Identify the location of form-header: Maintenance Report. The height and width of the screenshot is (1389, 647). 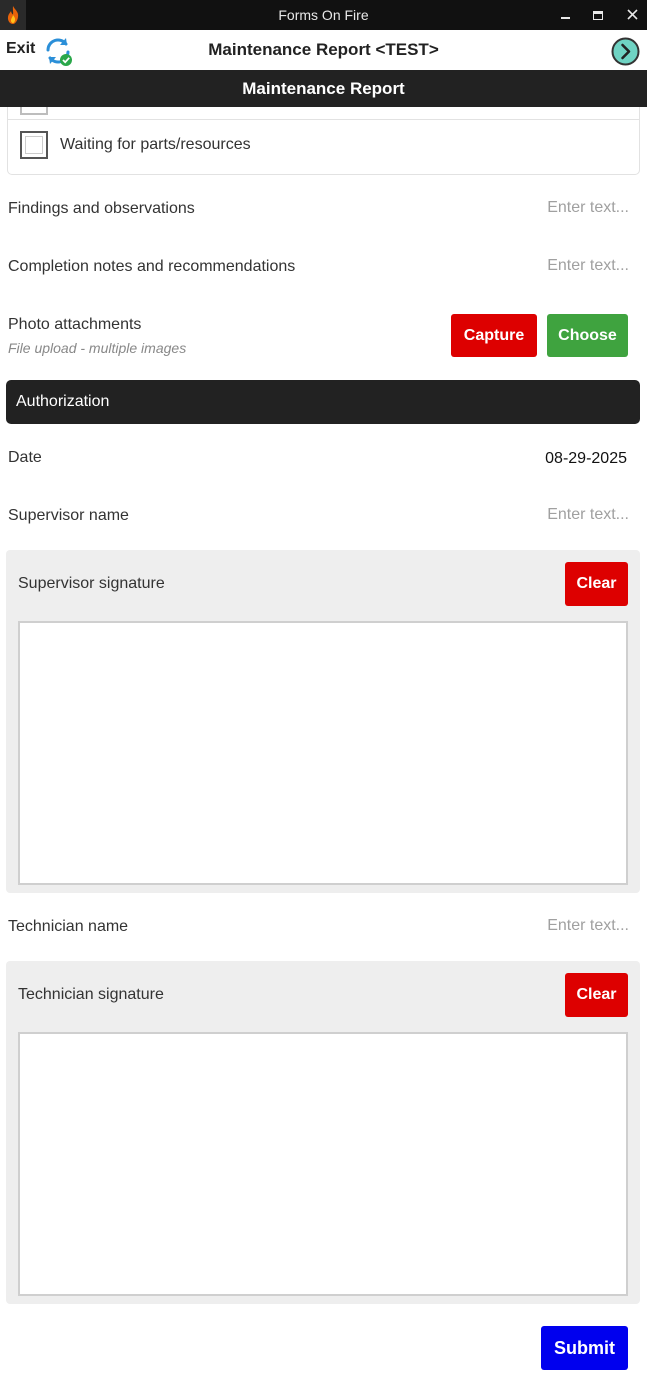
(323, 88).